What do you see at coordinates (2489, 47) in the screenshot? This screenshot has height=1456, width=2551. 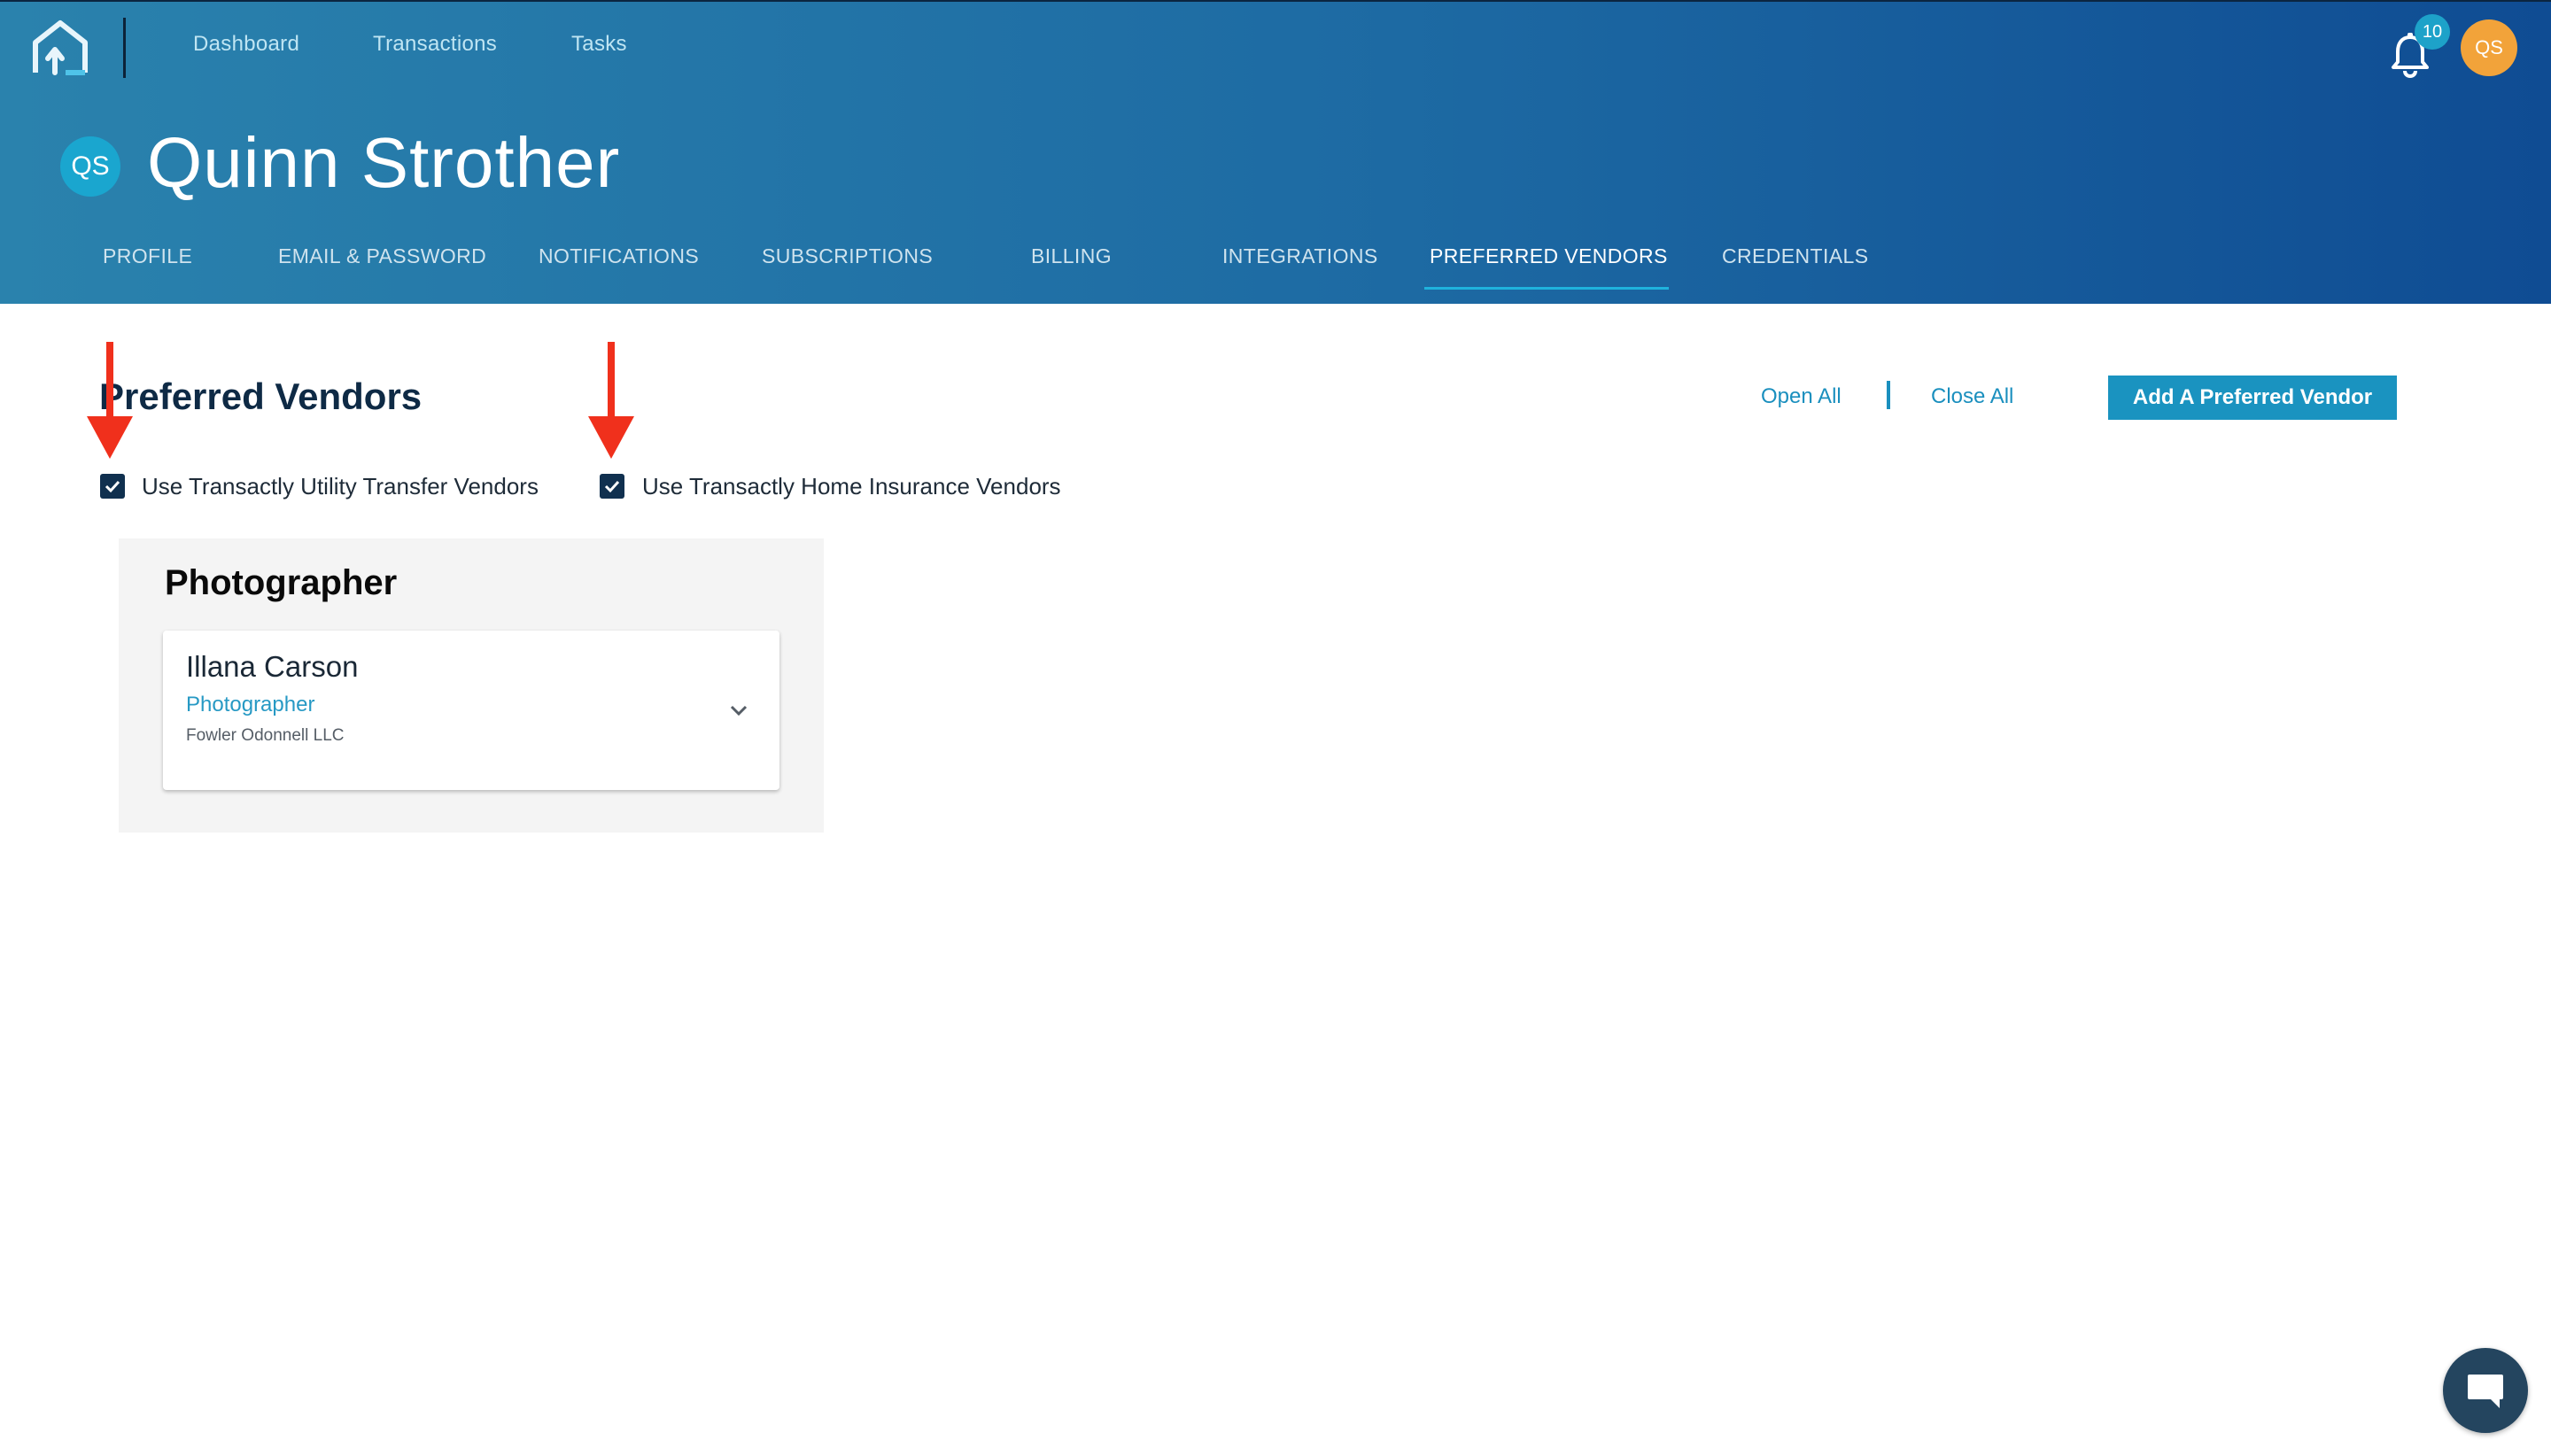 I see `user-avatar: QS` at bounding box center [2489, 47].